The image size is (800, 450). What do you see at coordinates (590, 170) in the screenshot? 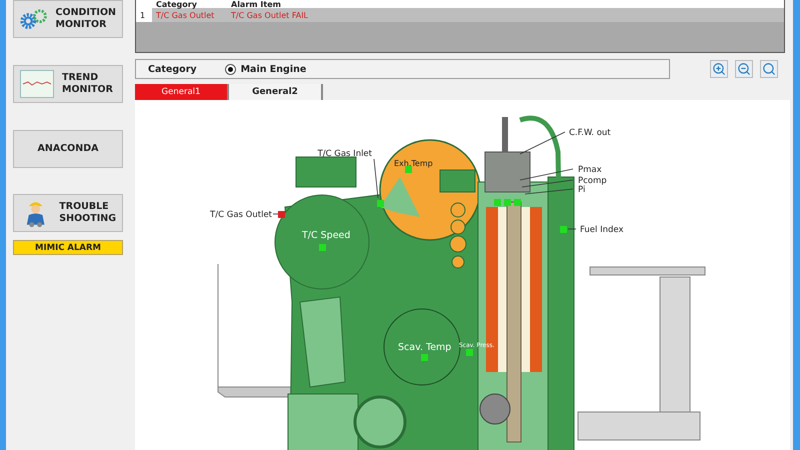
I see `sensor-label: Pmax` at bounding box center [590, 170].